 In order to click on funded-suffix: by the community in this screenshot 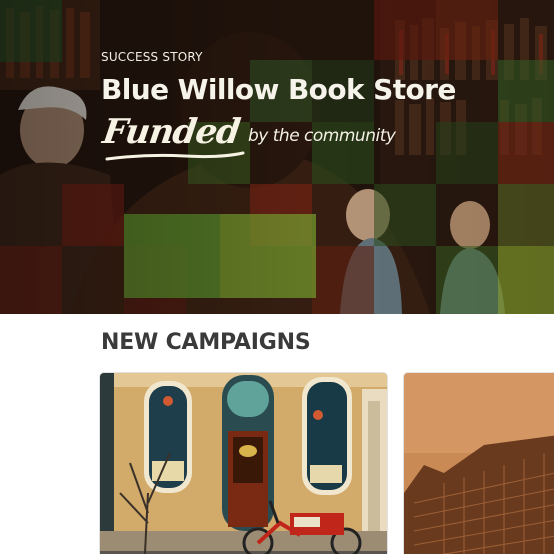, I will do `click(322, 136)`.